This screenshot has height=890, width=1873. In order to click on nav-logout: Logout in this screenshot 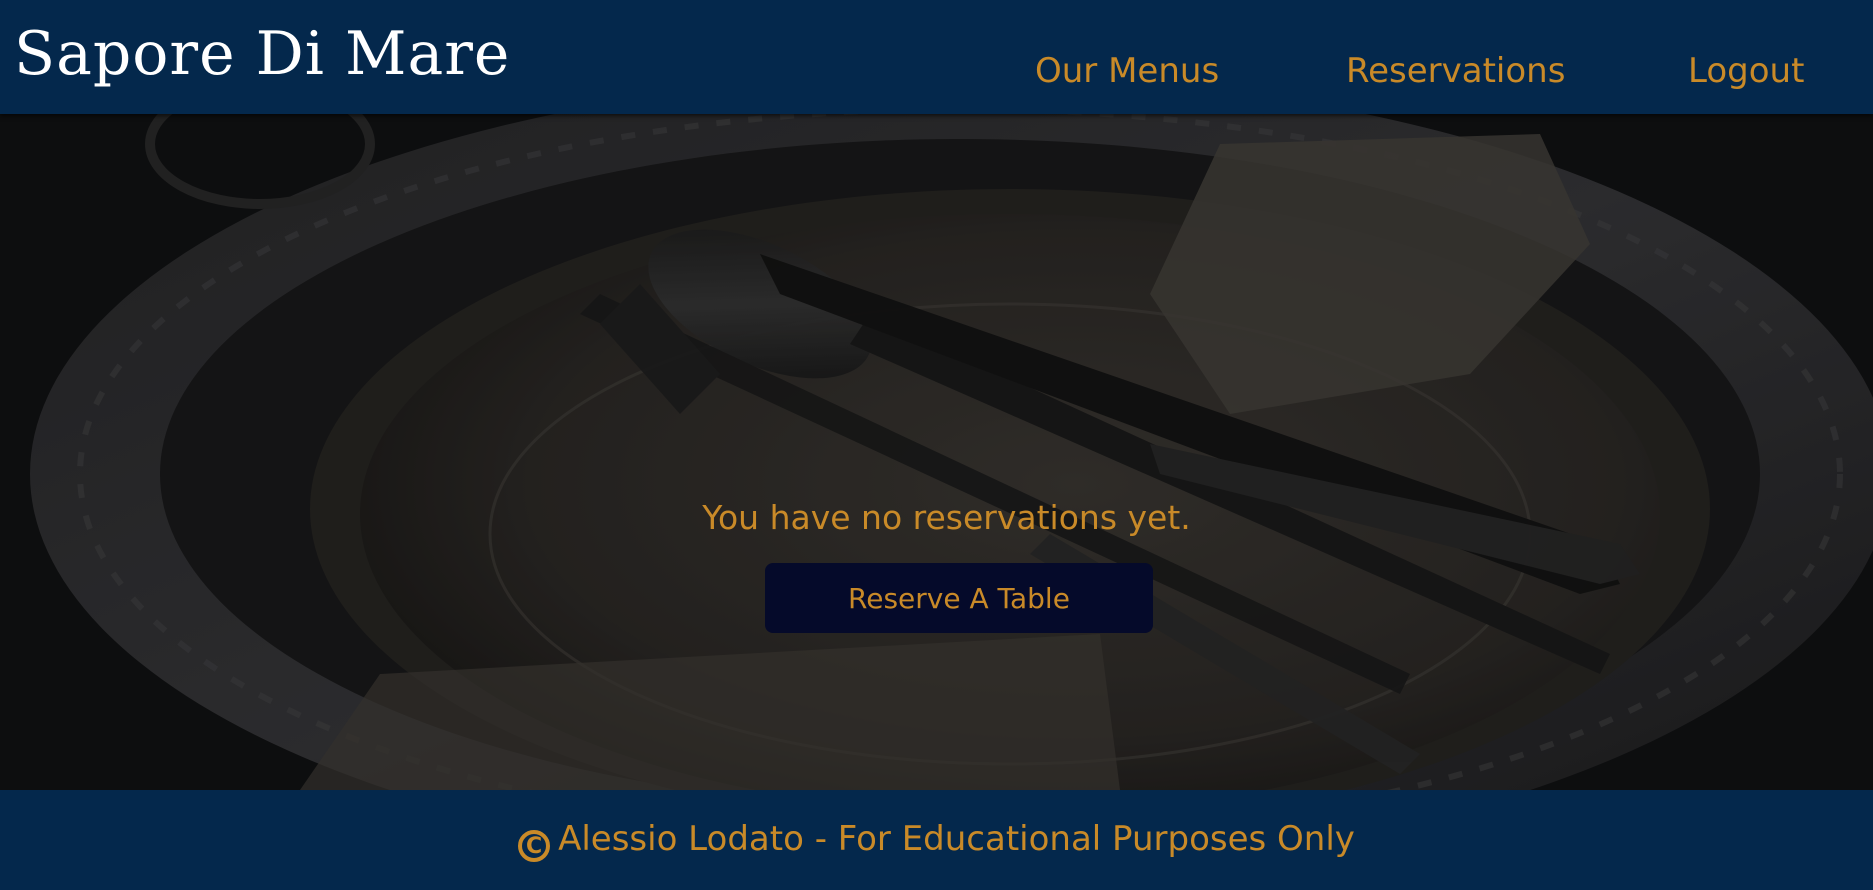, I will do `click(1746, 71)`.